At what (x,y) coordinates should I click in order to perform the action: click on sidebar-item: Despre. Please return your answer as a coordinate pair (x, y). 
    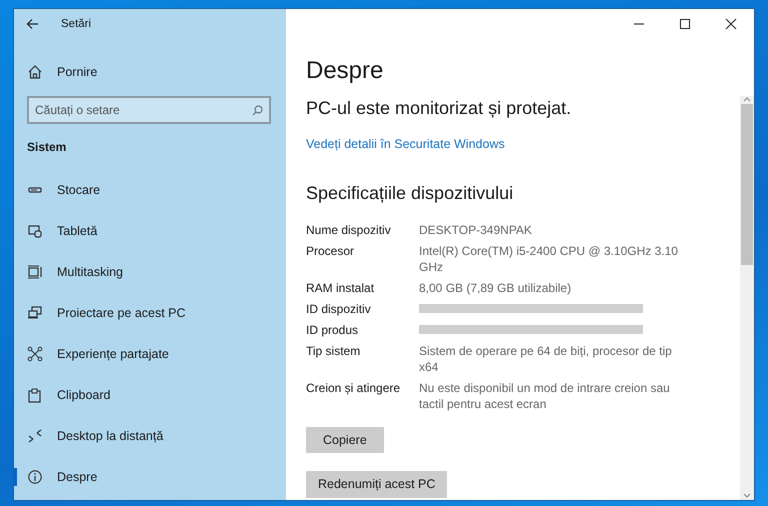
    Looking at the image, I should click on (150, 476).